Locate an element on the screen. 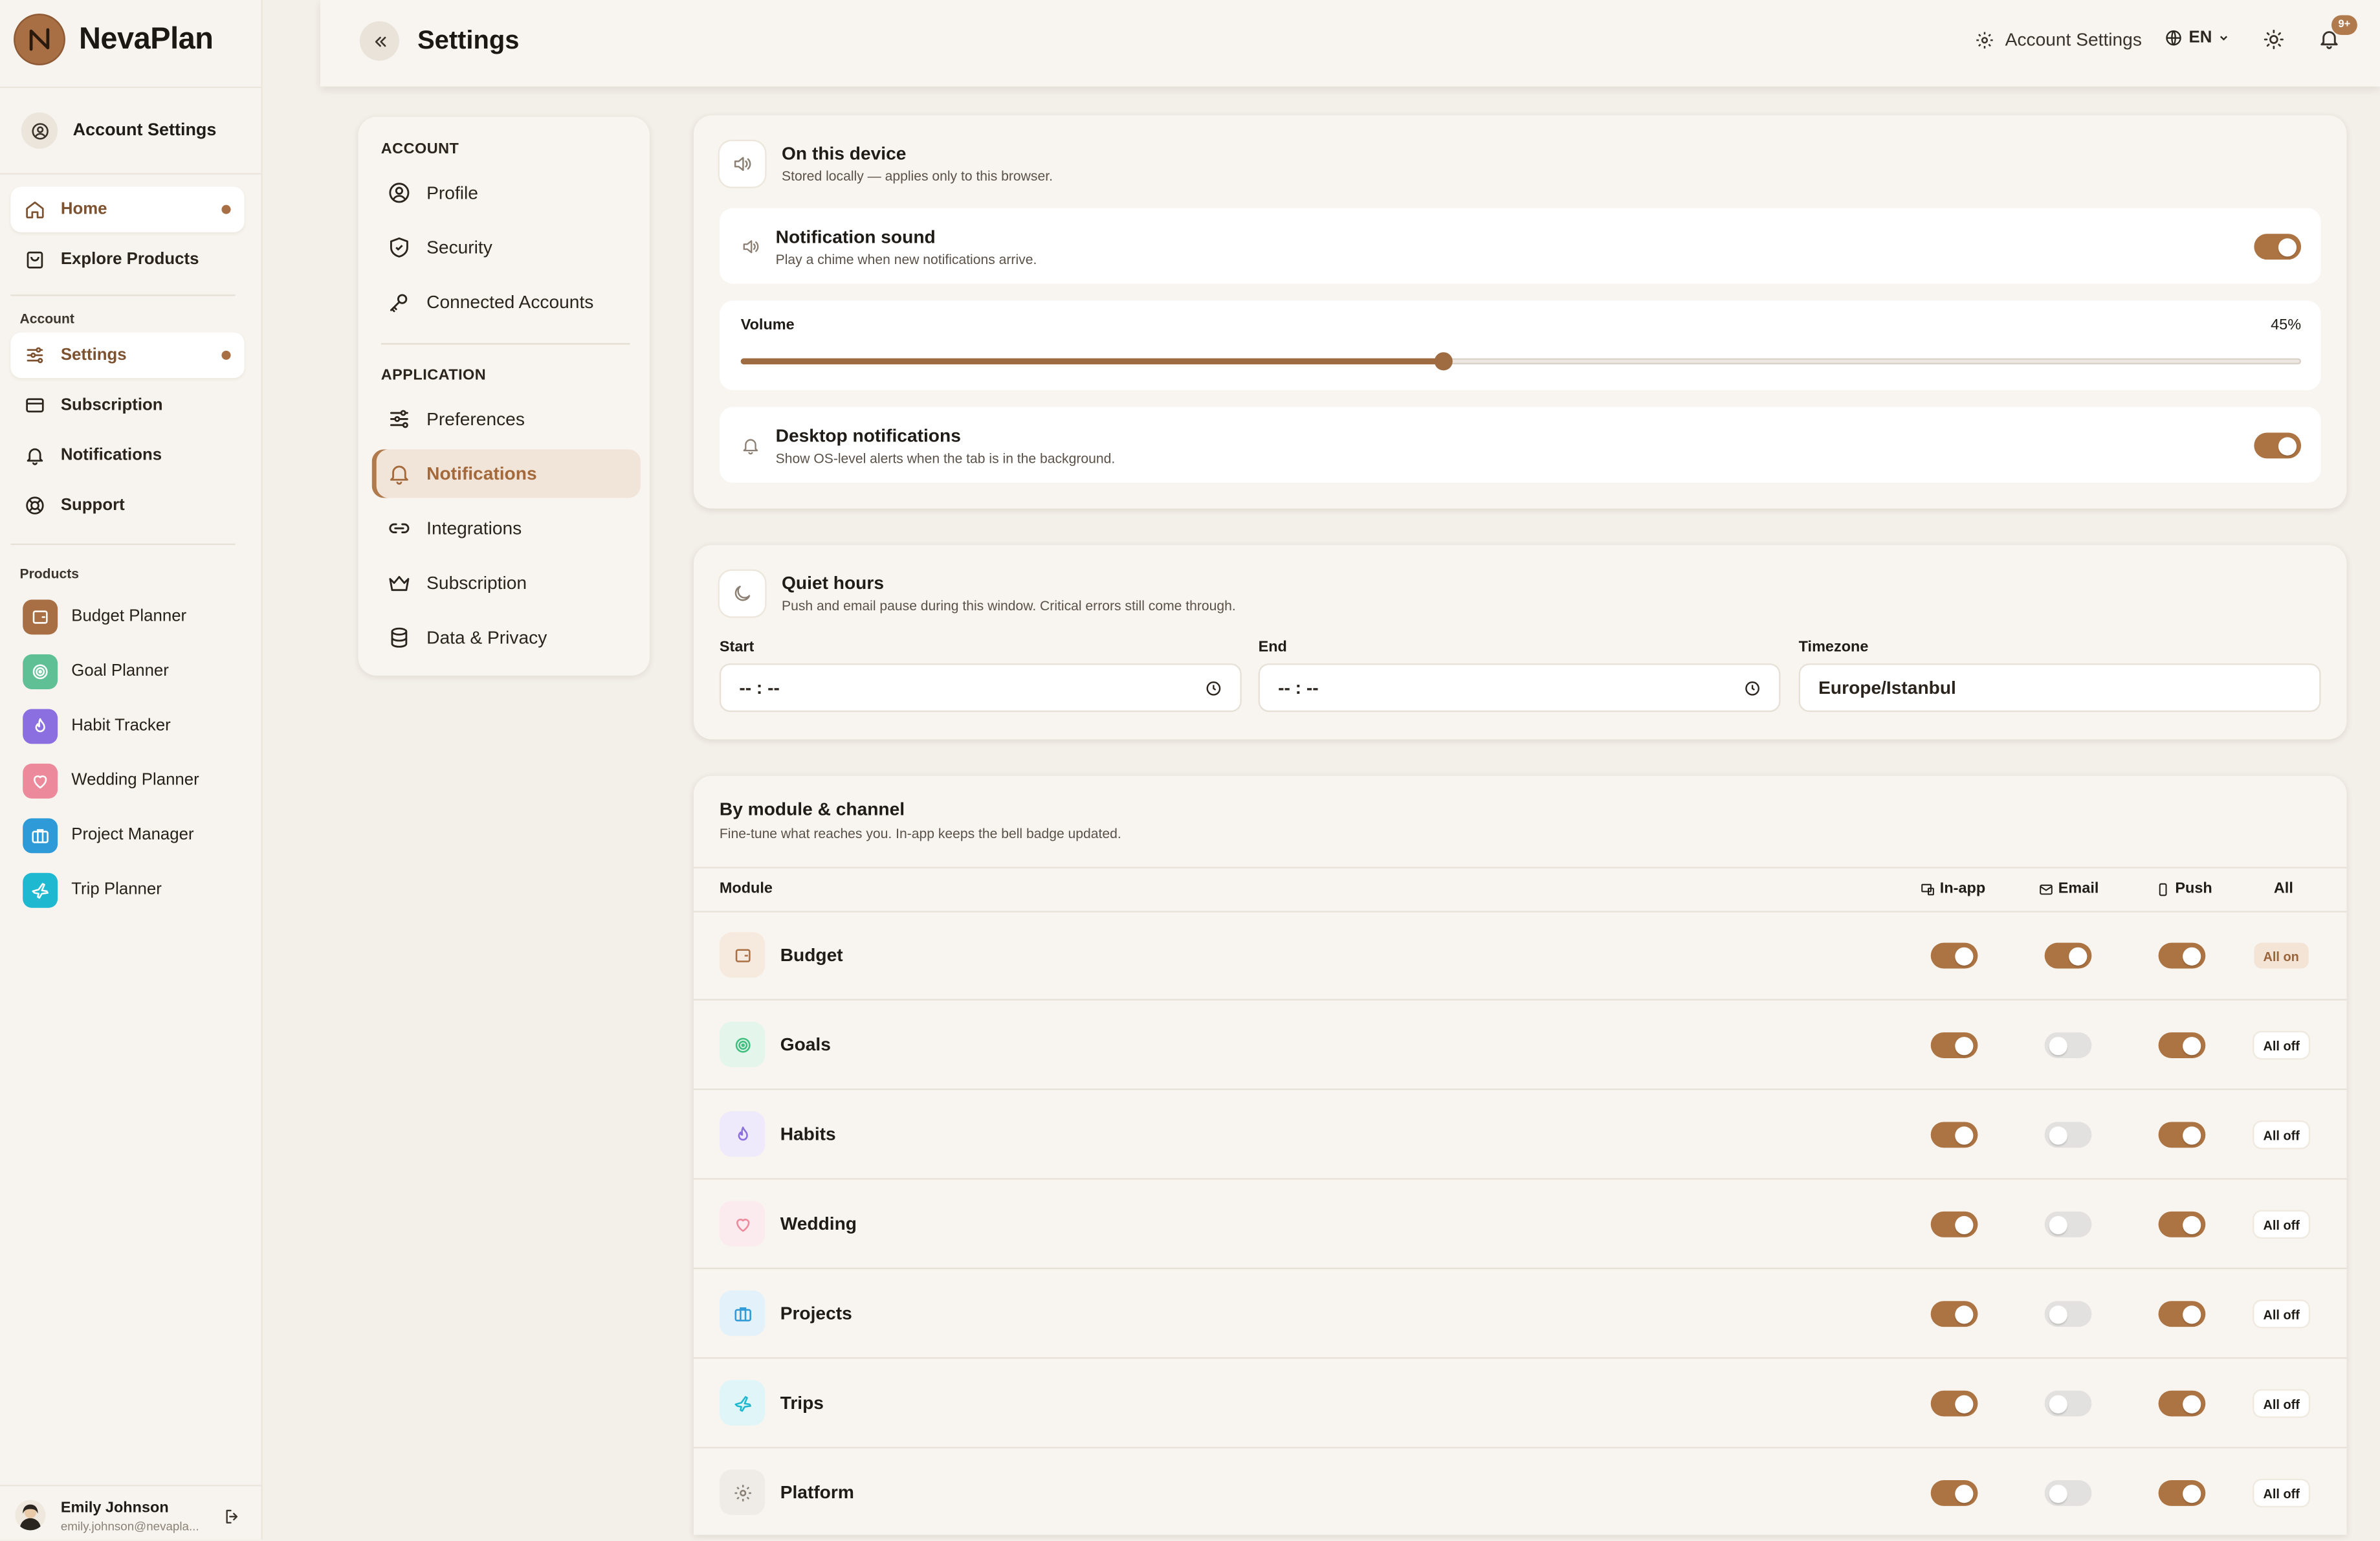  sidebar-item-home: Home is located at coordinates (128, 209).